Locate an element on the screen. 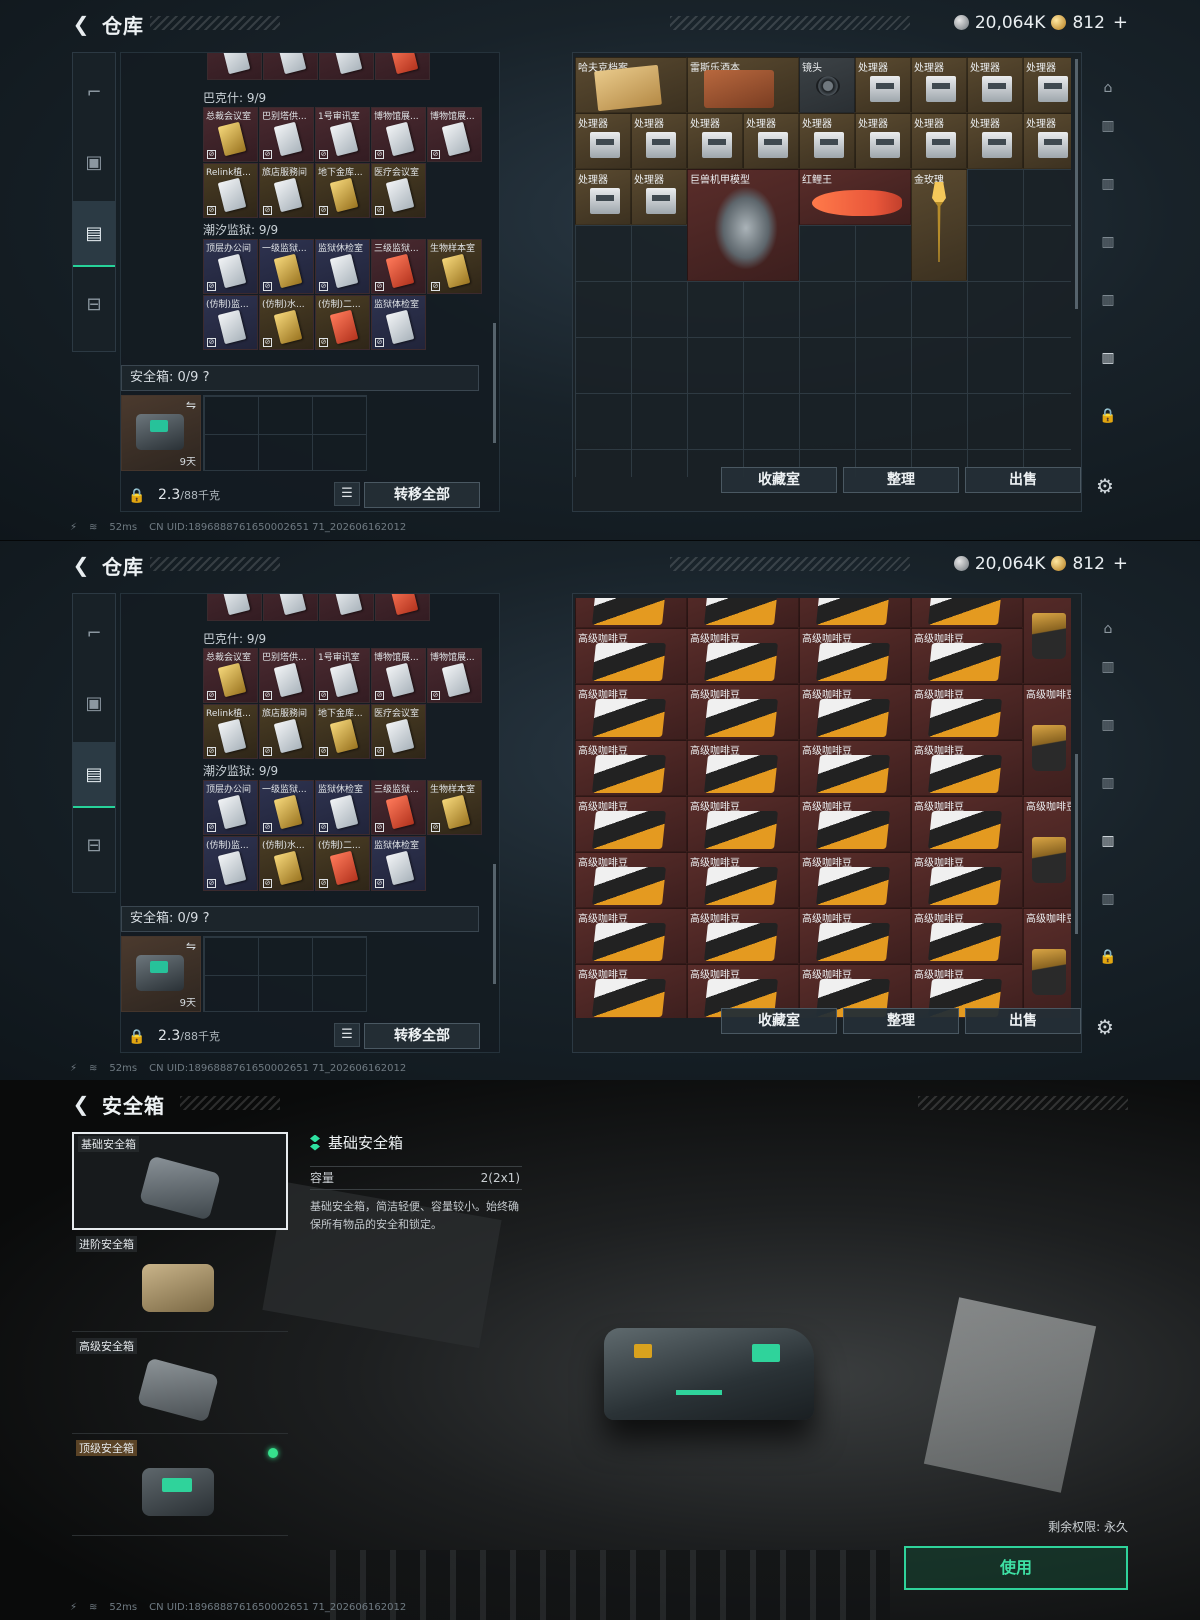 The width and height of the screenshot is (1200, 1620). briefcase-icon: ⊟ is located at coordinates (94, 845).